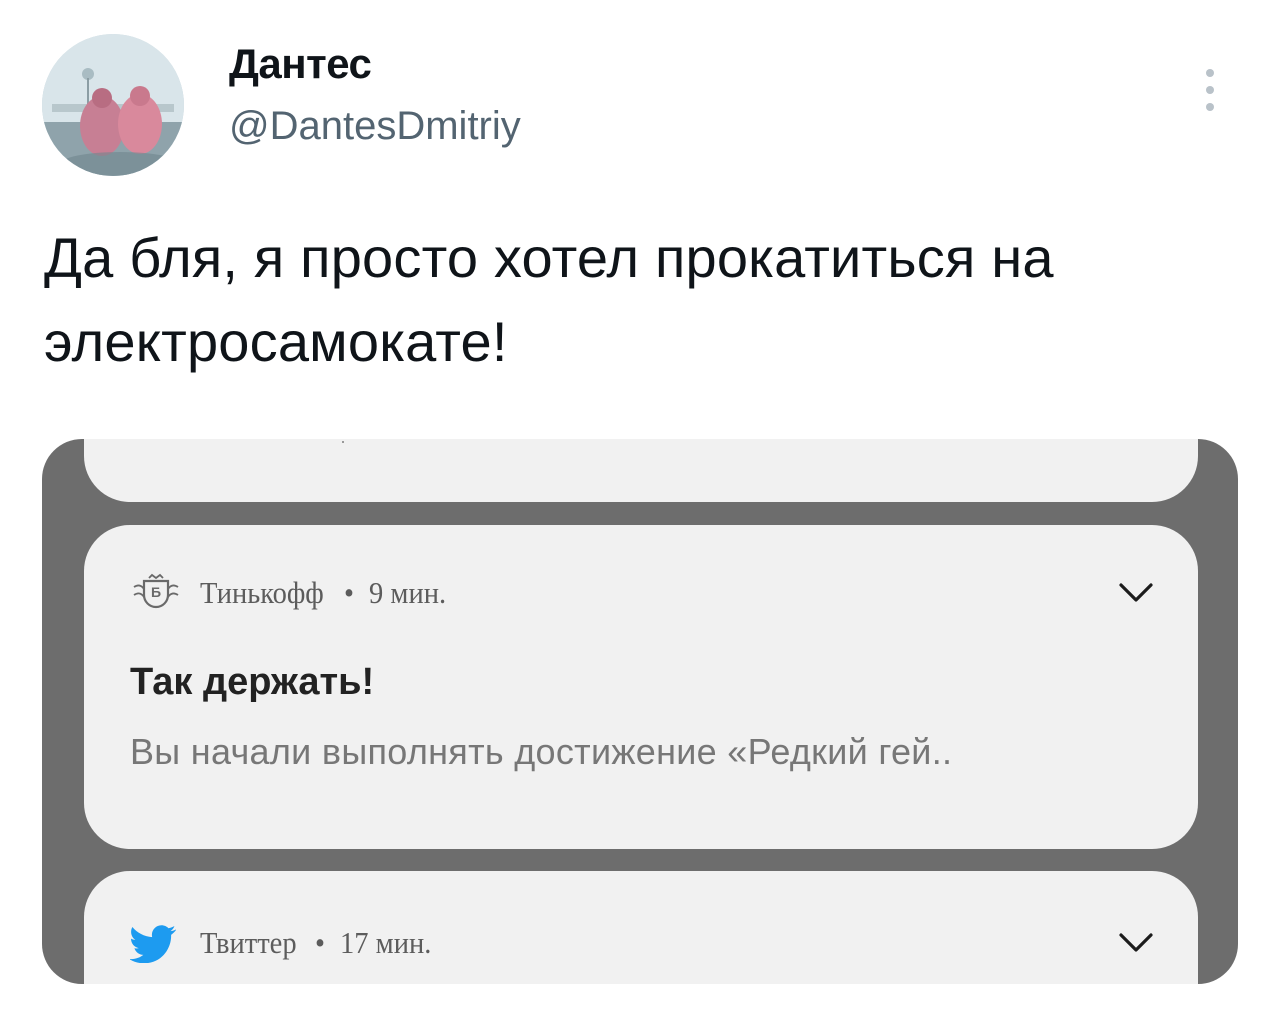 This screenshot has width=1280, height=1022. I want to click on tinkoff-logo-icon: Б, so click(156, 593).